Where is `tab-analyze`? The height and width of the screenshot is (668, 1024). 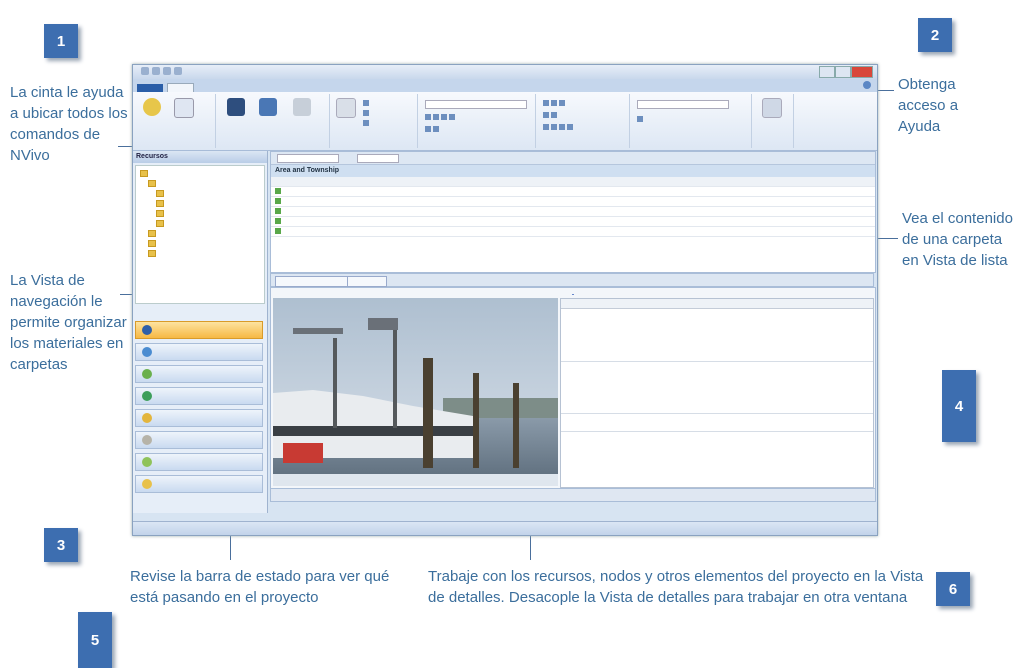
tab-analyze is located at coordinates (271, 88).